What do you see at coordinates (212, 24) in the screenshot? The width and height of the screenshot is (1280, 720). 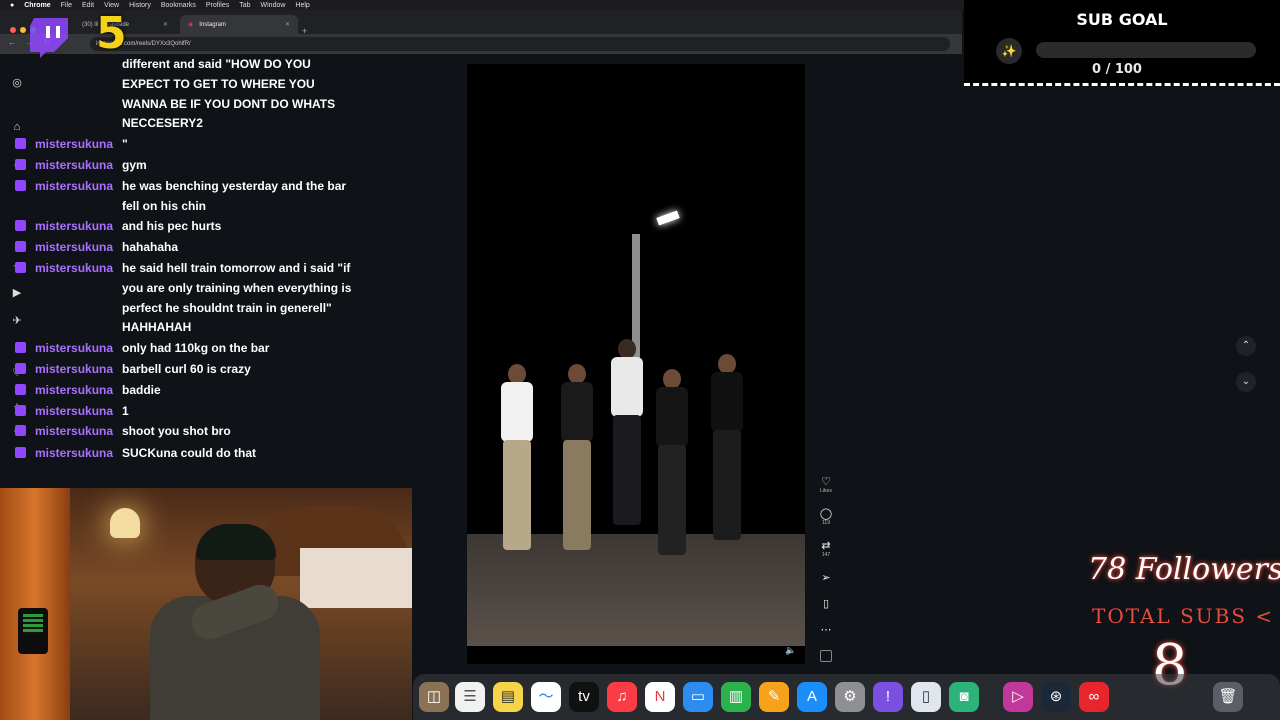 I see `tab-label: Instagram` at bounding box center [212, 24].